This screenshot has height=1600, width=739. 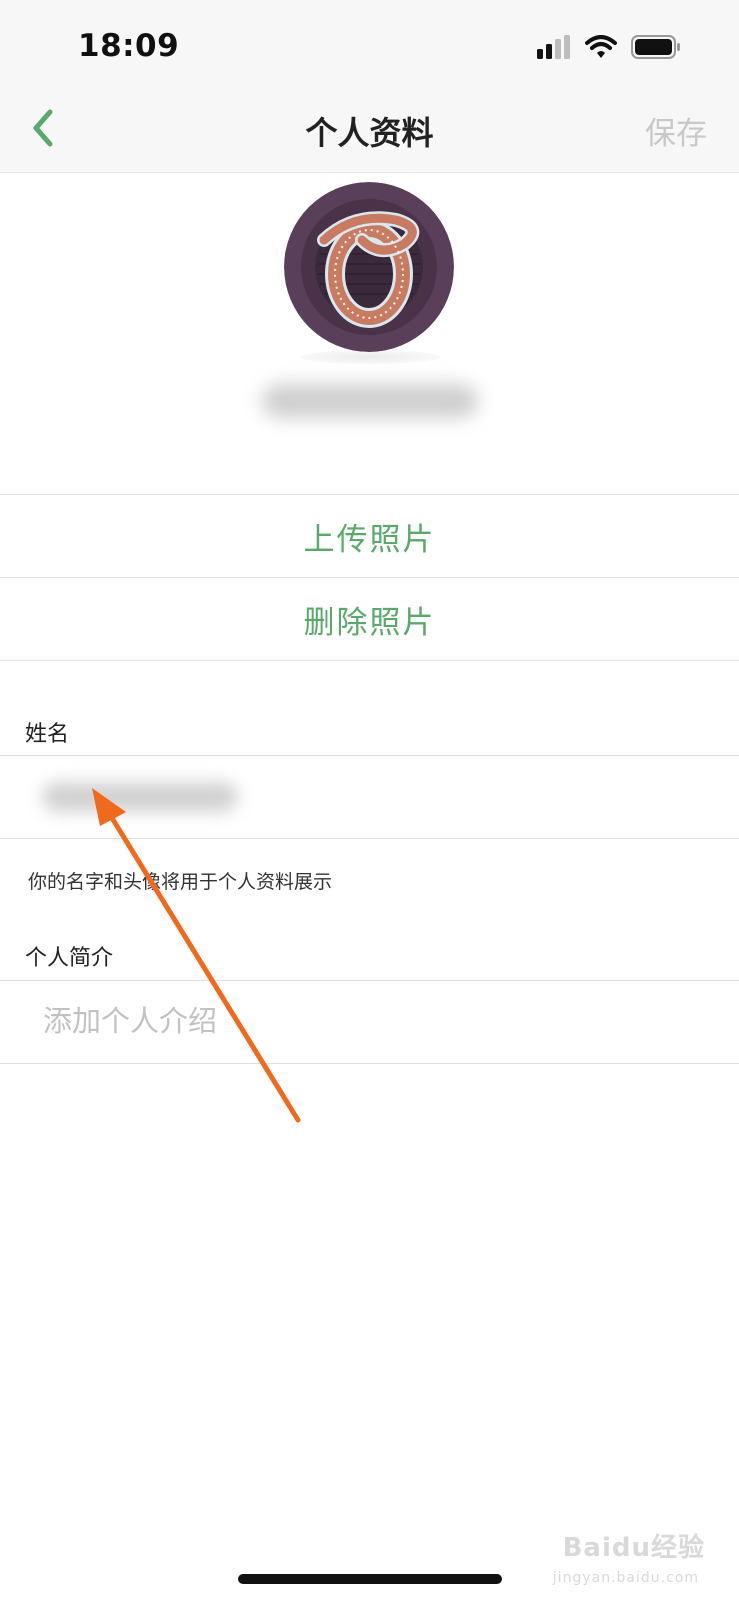 I want to click on delete-photo-label: 删除照片, so click(x=369, y=622).